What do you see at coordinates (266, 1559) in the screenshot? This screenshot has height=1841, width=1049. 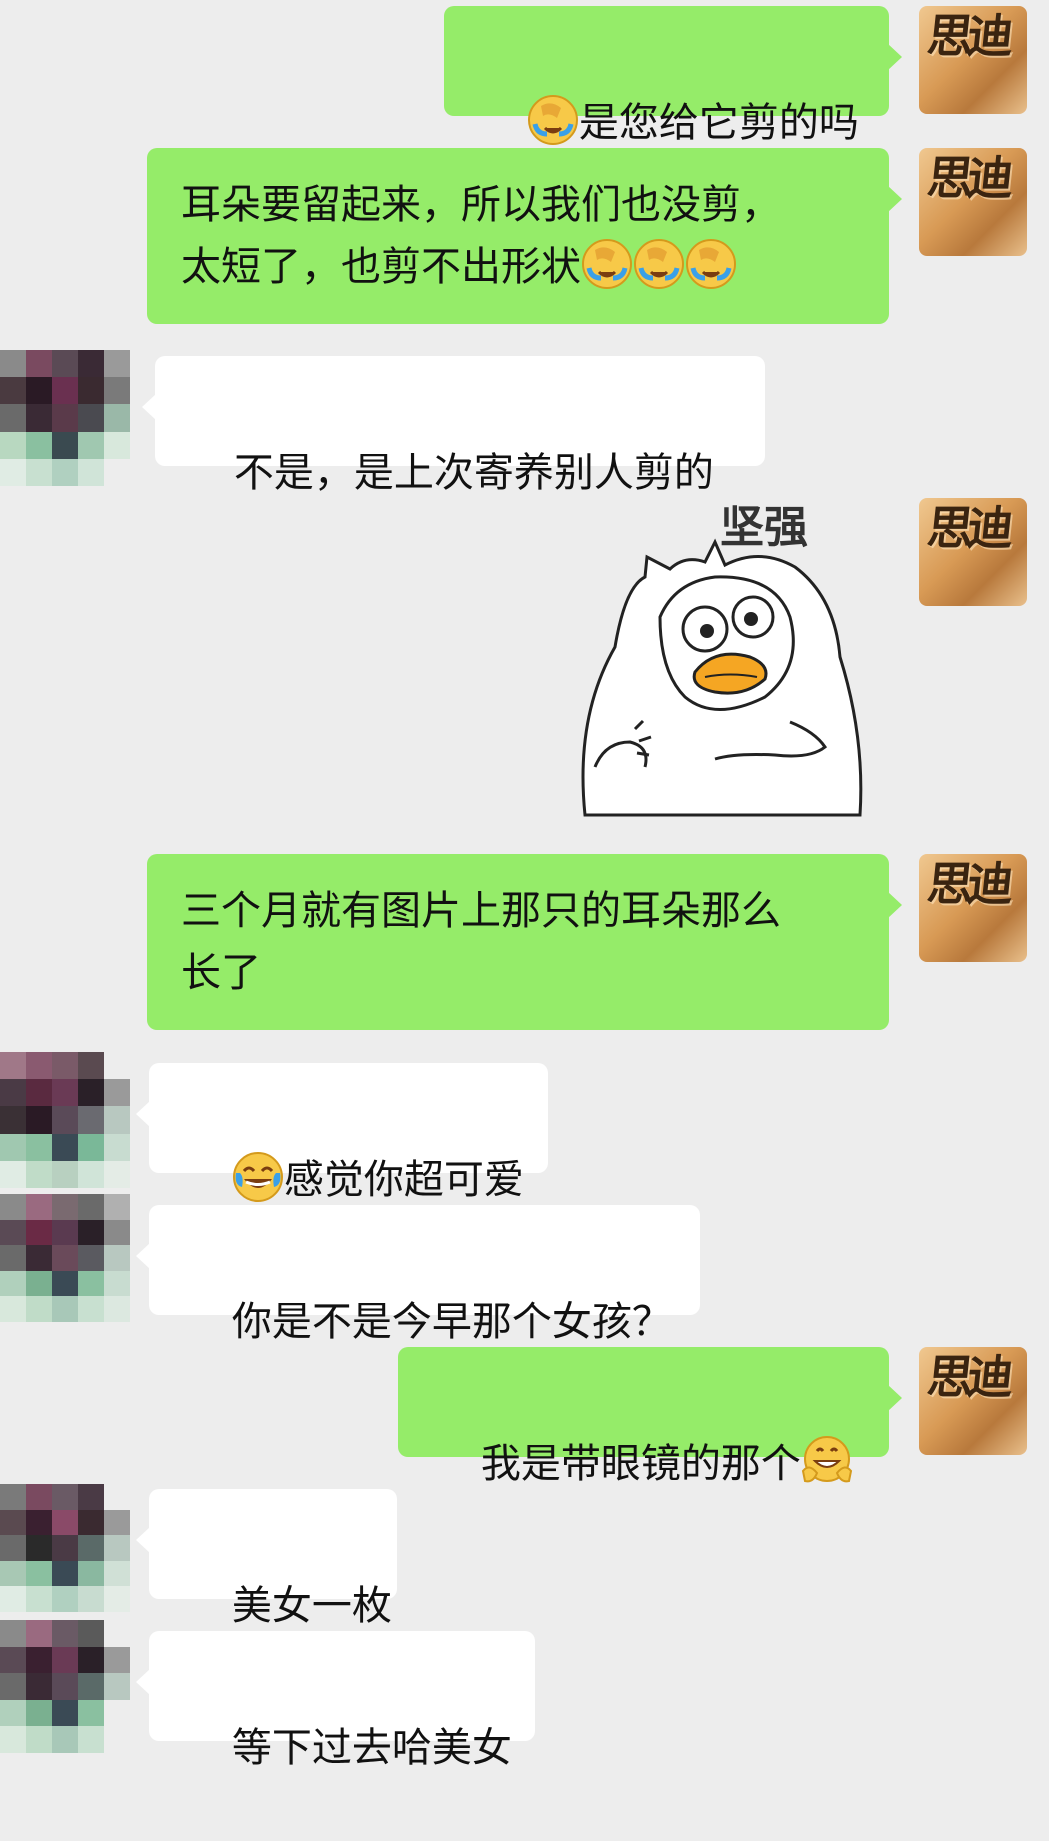 I see `message-bubble: 美女一枚` at bounding box center [266, 1559].